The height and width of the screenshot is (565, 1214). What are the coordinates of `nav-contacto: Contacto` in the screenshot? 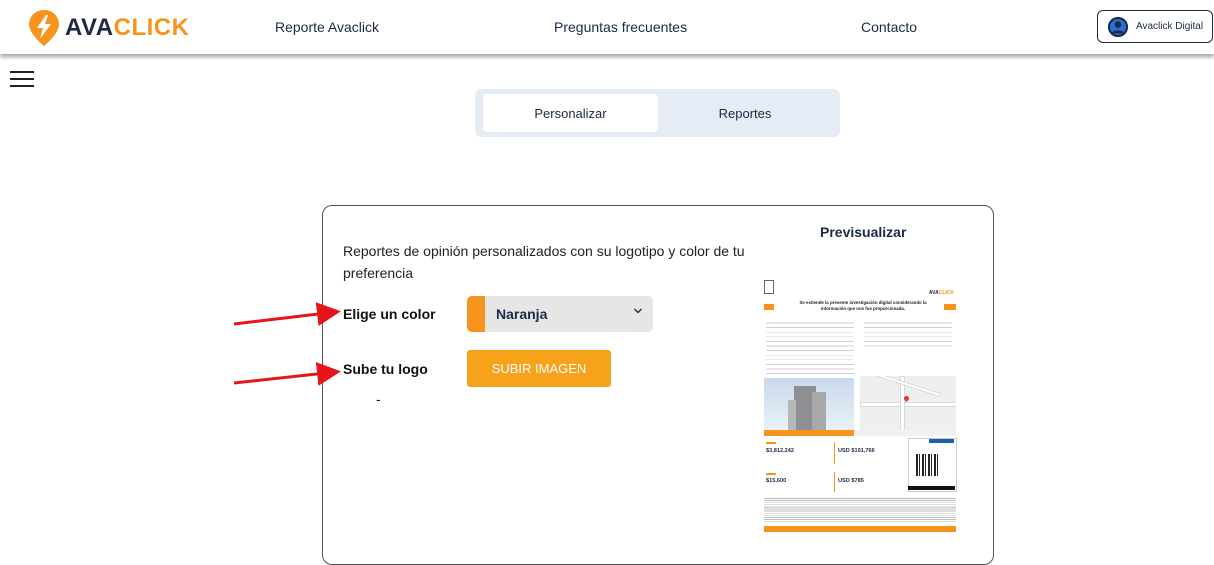 It's located at (889, 27).